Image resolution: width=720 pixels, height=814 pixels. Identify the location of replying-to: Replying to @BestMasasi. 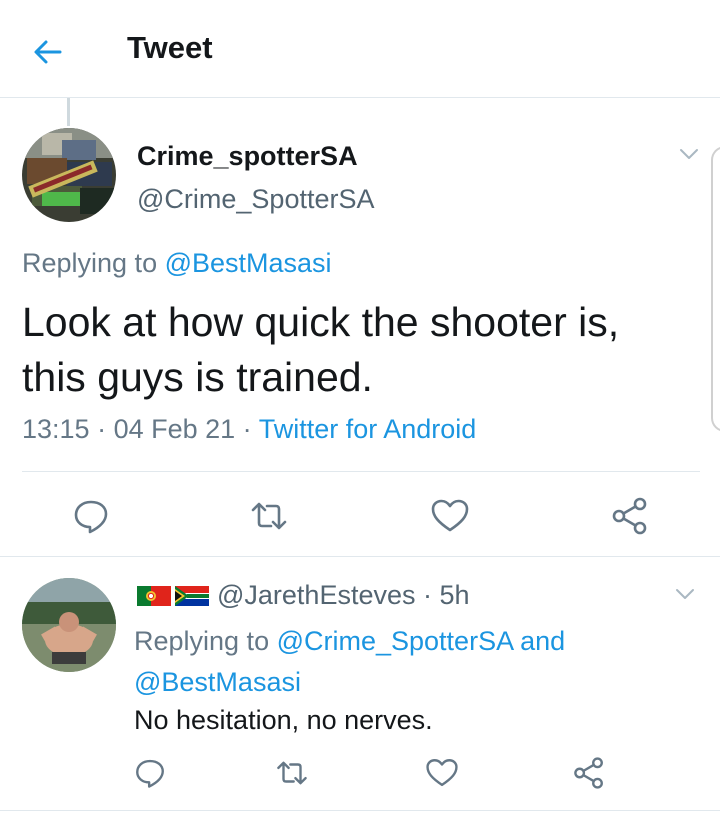
(177, 263).